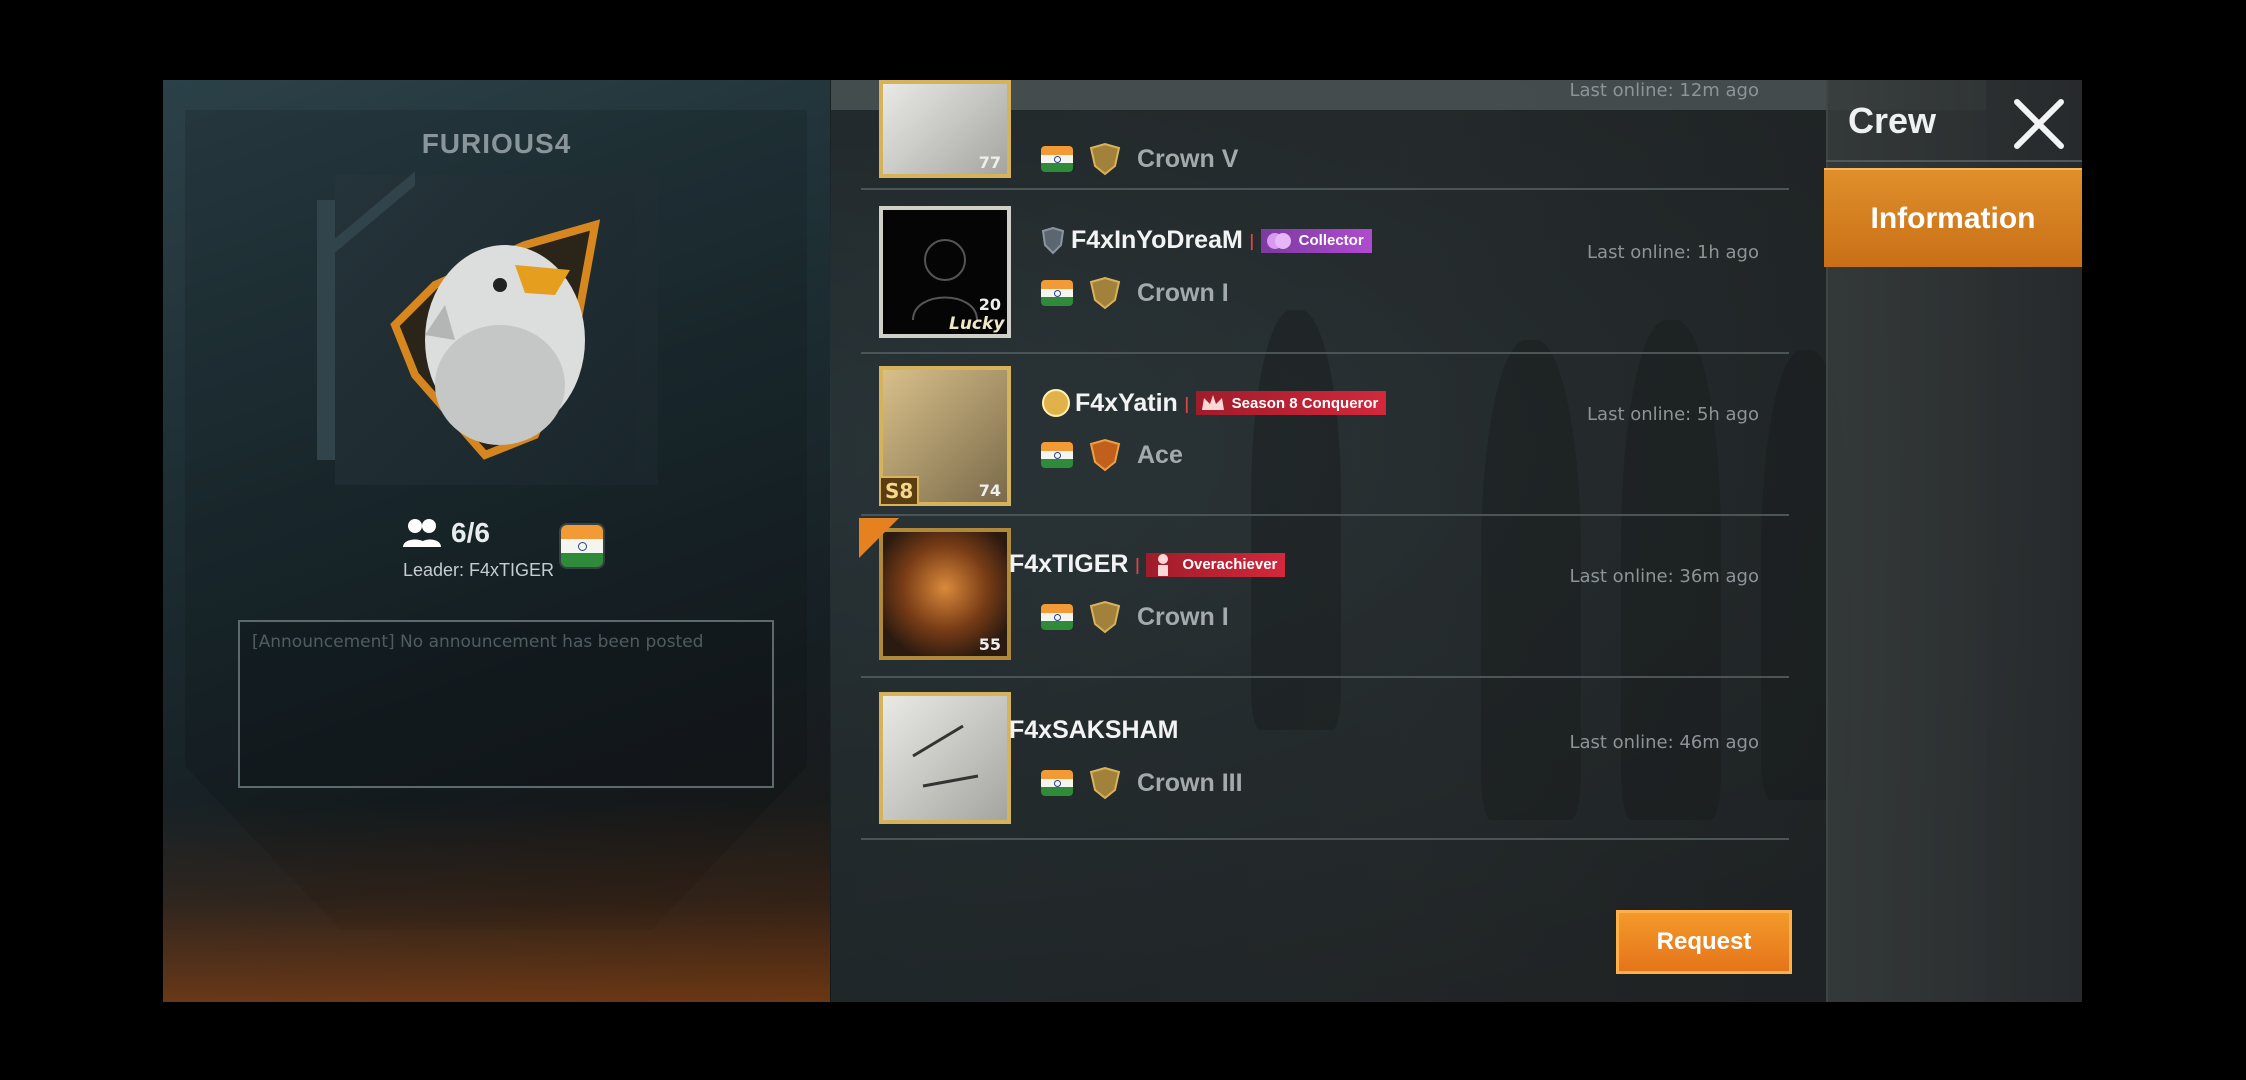 Image resolution: width=2246 pixels, height=1080 pixels. I want to click on member-count: 6/6, so click(445, 533).